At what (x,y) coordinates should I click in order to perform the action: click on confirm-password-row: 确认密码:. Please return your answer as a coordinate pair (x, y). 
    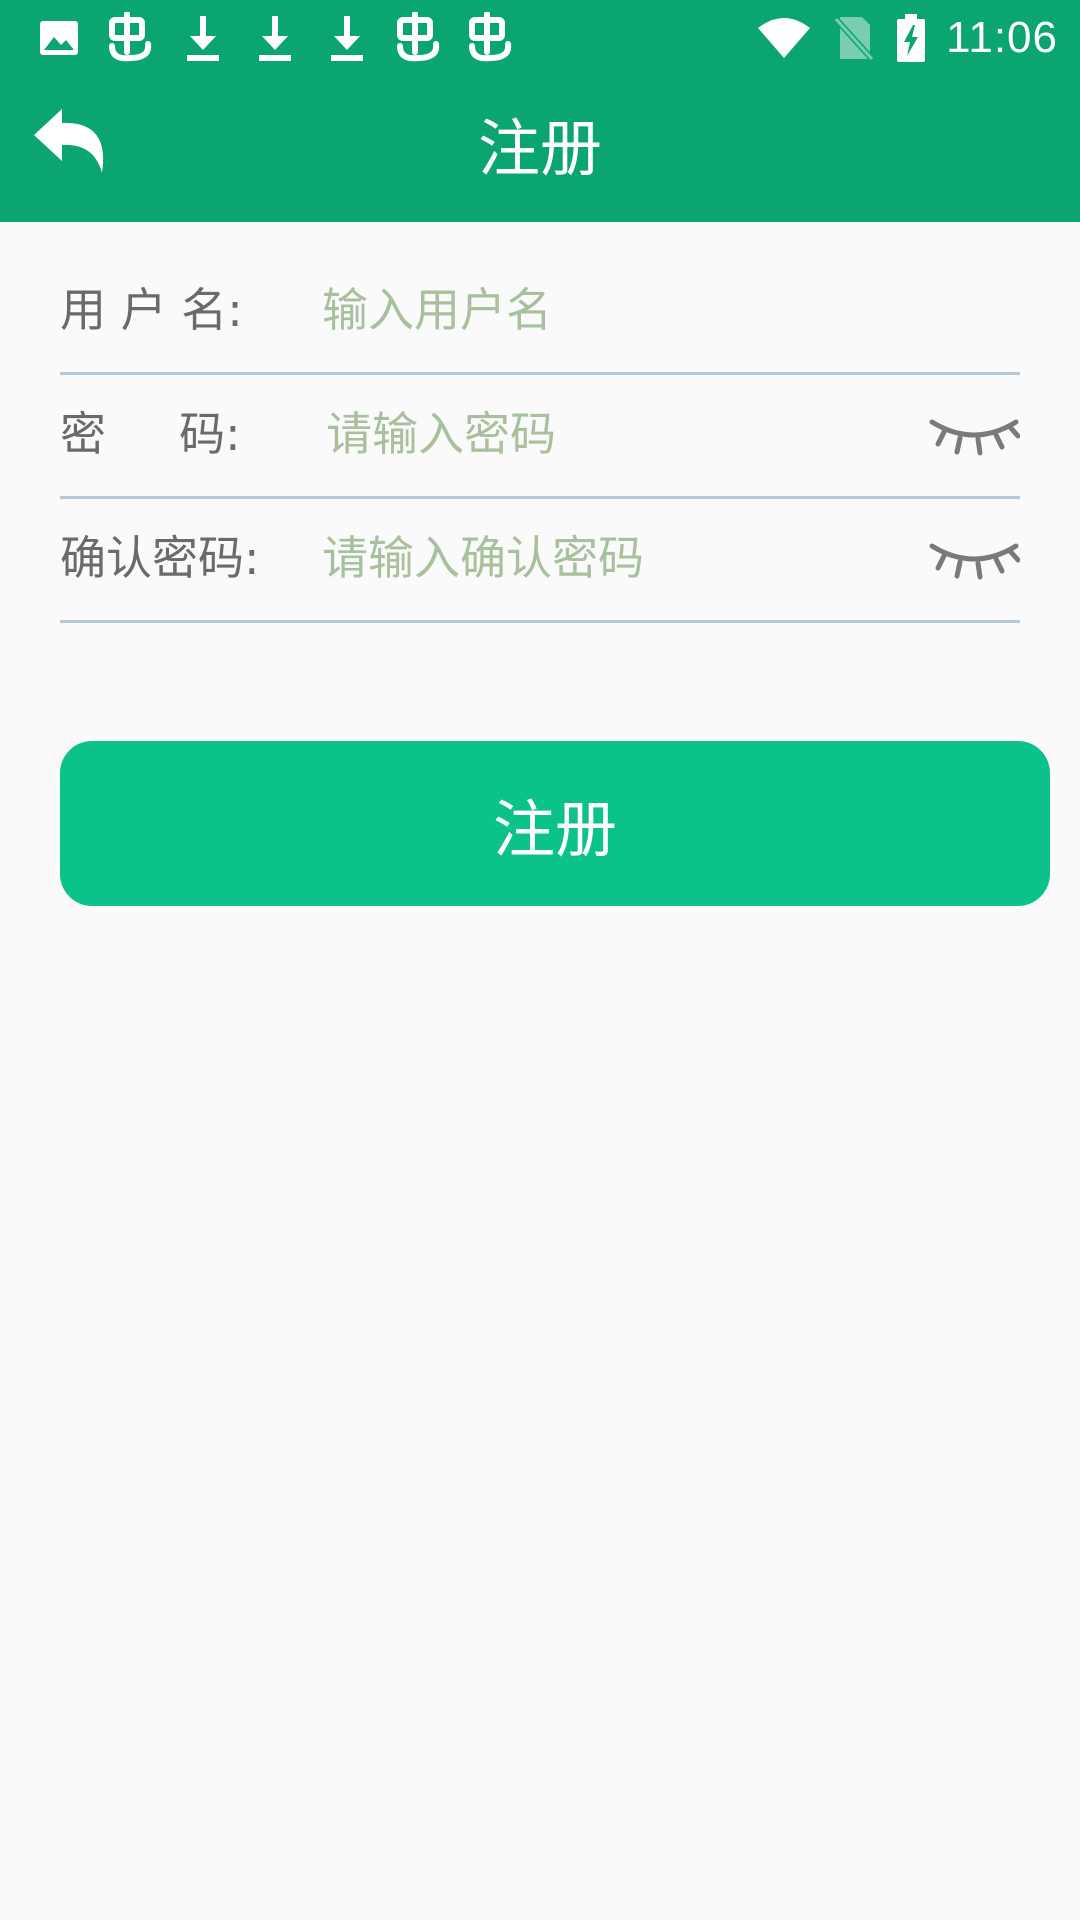
    Looking at the image, I should click on (540, 559).